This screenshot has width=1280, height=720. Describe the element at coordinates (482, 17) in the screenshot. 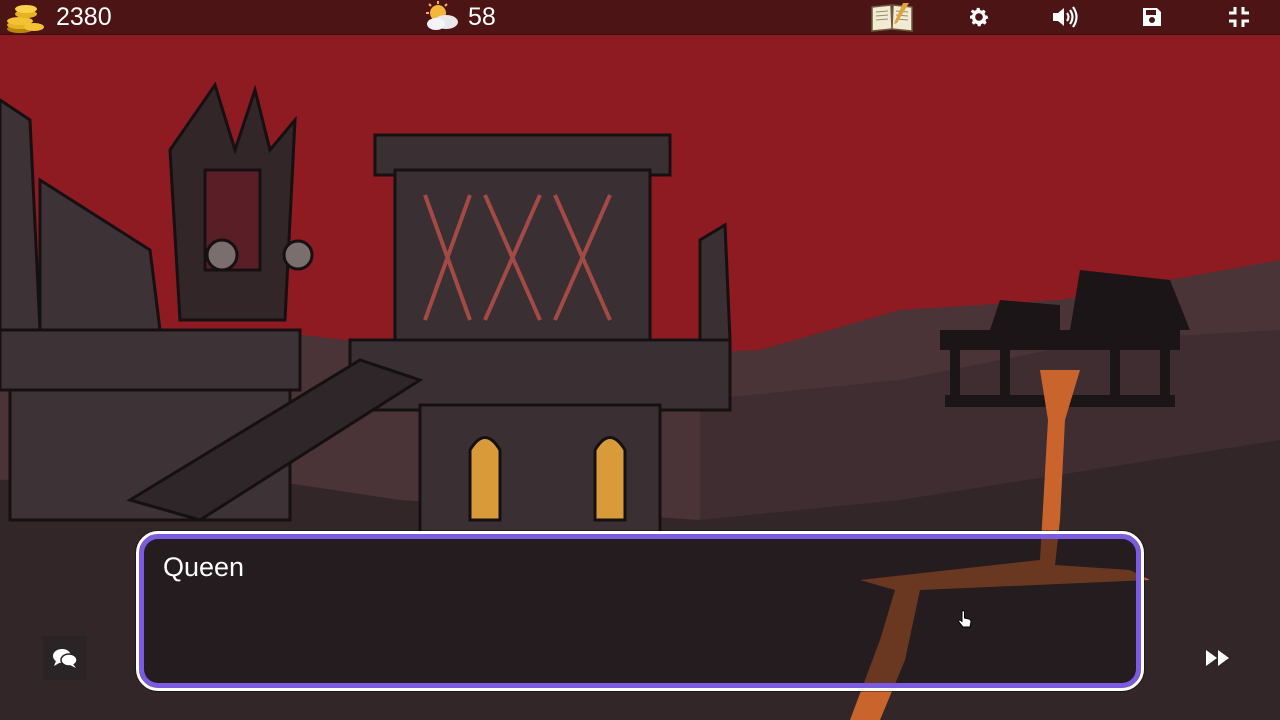

I see `weather-value: 58` at that location.